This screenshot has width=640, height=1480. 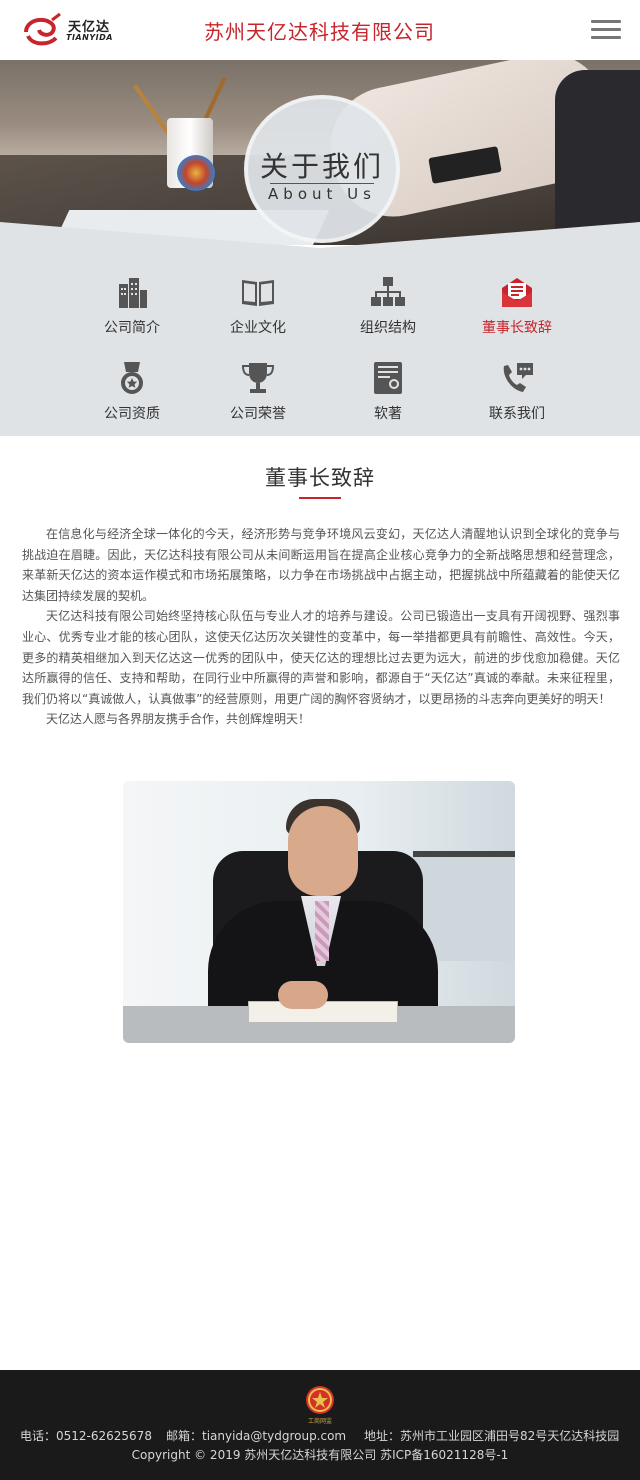 What do you see at coordinates (517, 395) in the screenshot?
I see `nav-item-contact: 联系我们` at bounding box center [517, 395].